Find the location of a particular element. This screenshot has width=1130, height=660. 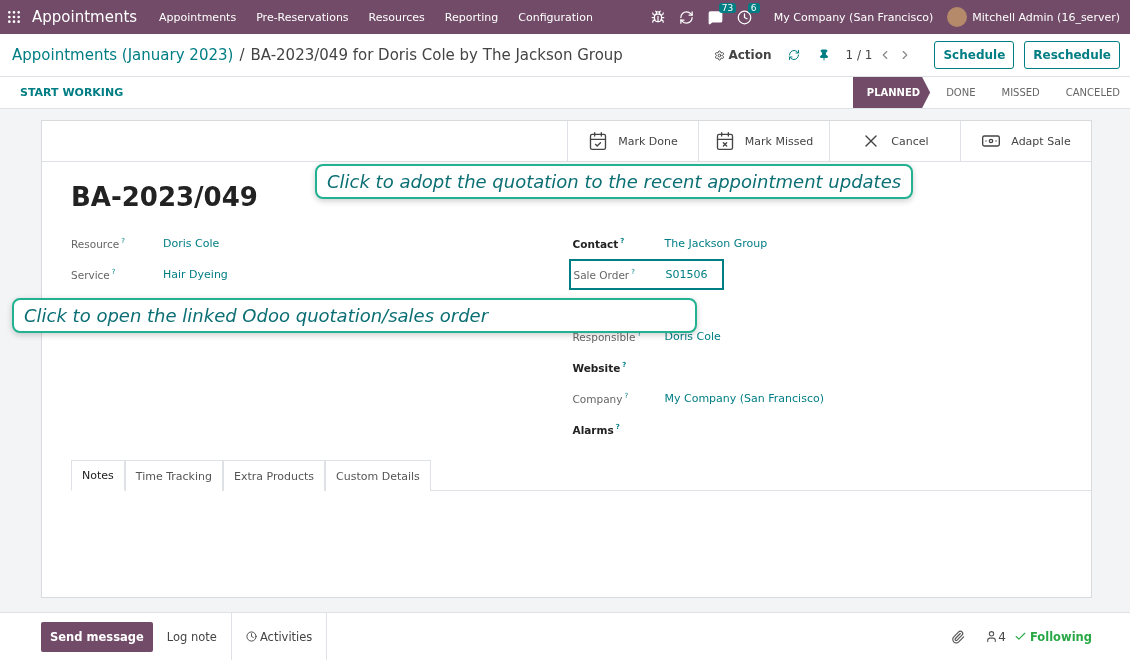

action-menu: Action is located at coordinates (743, 55).